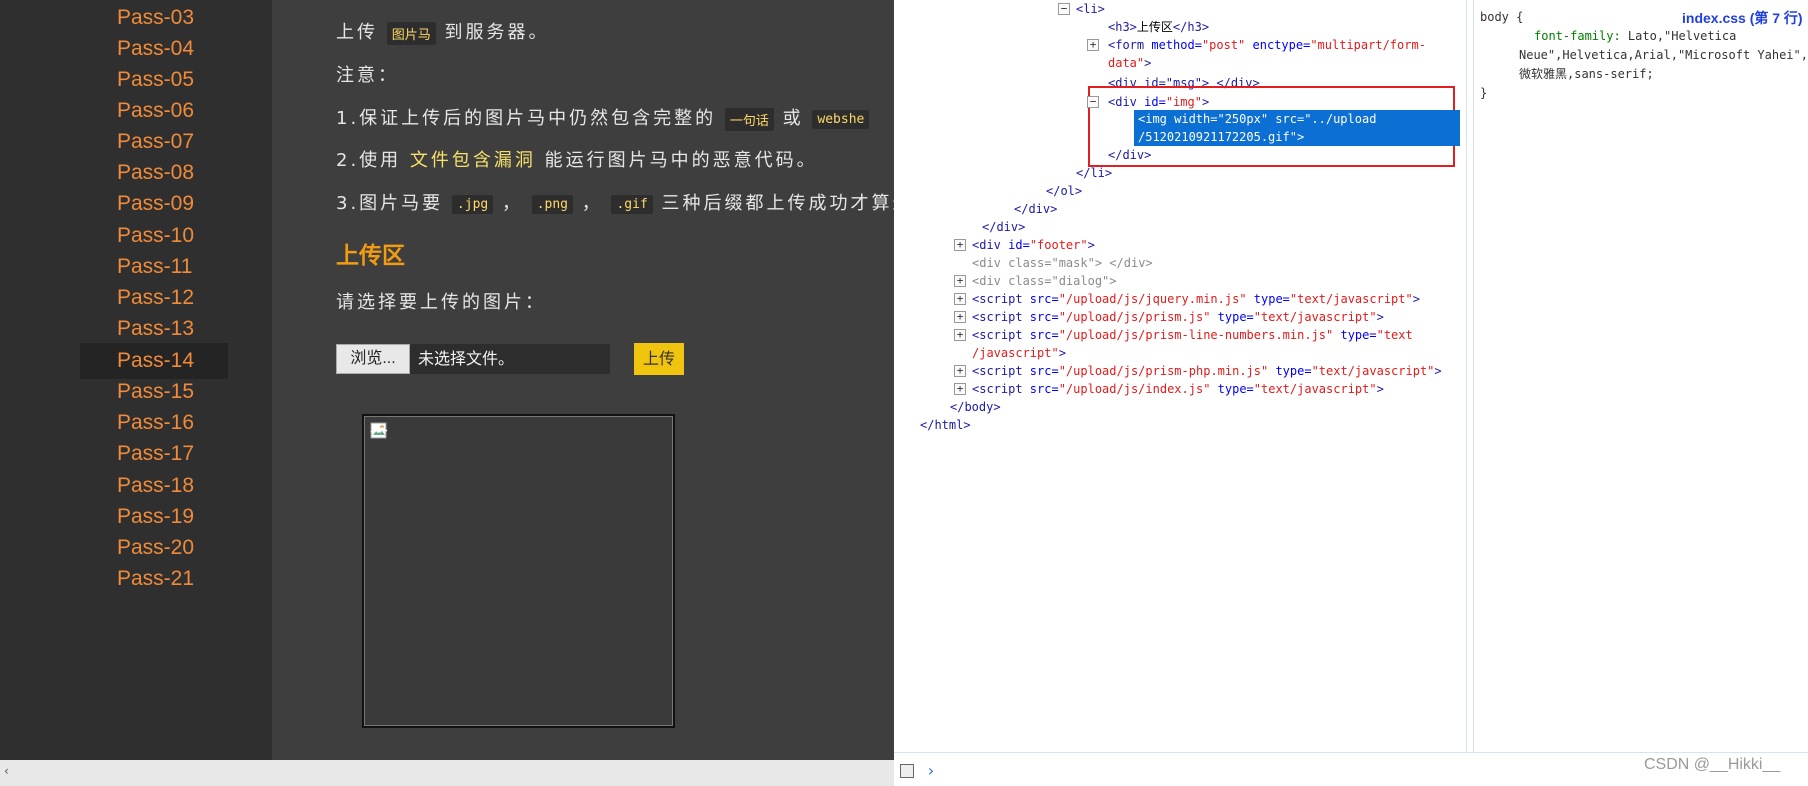 This screenshot has width=1808, height=786. I want to click on note-3-text-b: 三种后缀都上传成功才算过, so click(777, 203).